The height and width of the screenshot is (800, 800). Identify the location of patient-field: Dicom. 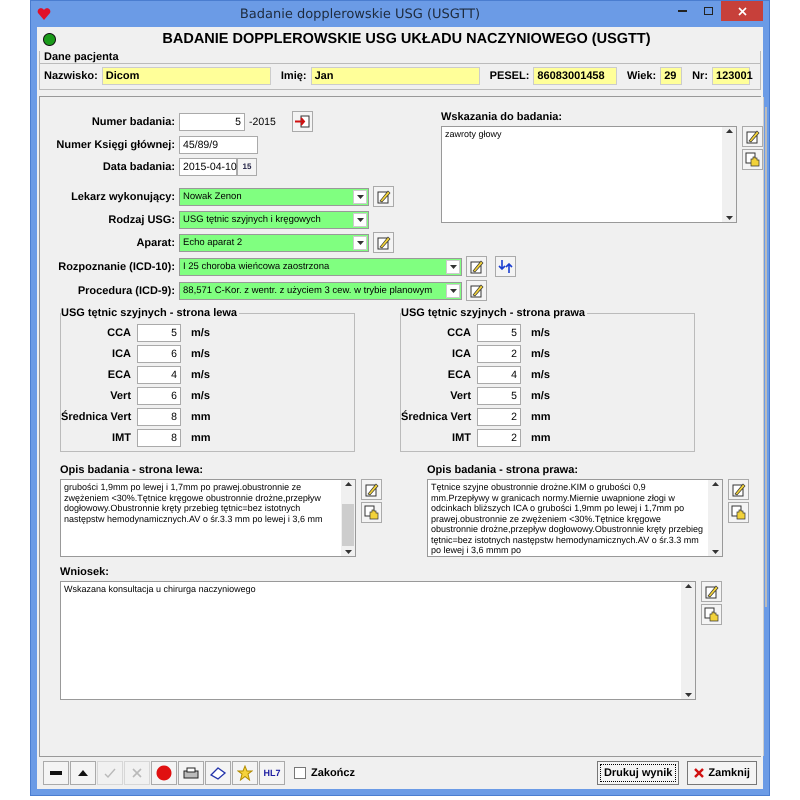
(186, 76).